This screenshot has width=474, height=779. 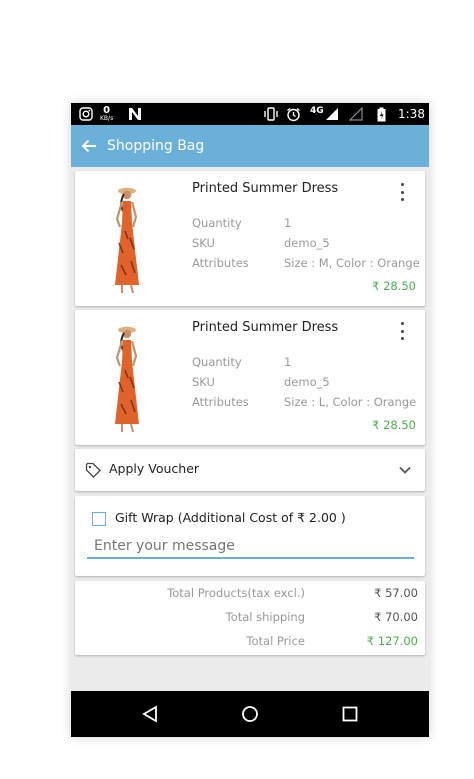 What do you see at coordinates (135, 114) in the screenshot?
I see `n-notification-icon` at bounding box center [135, 114].